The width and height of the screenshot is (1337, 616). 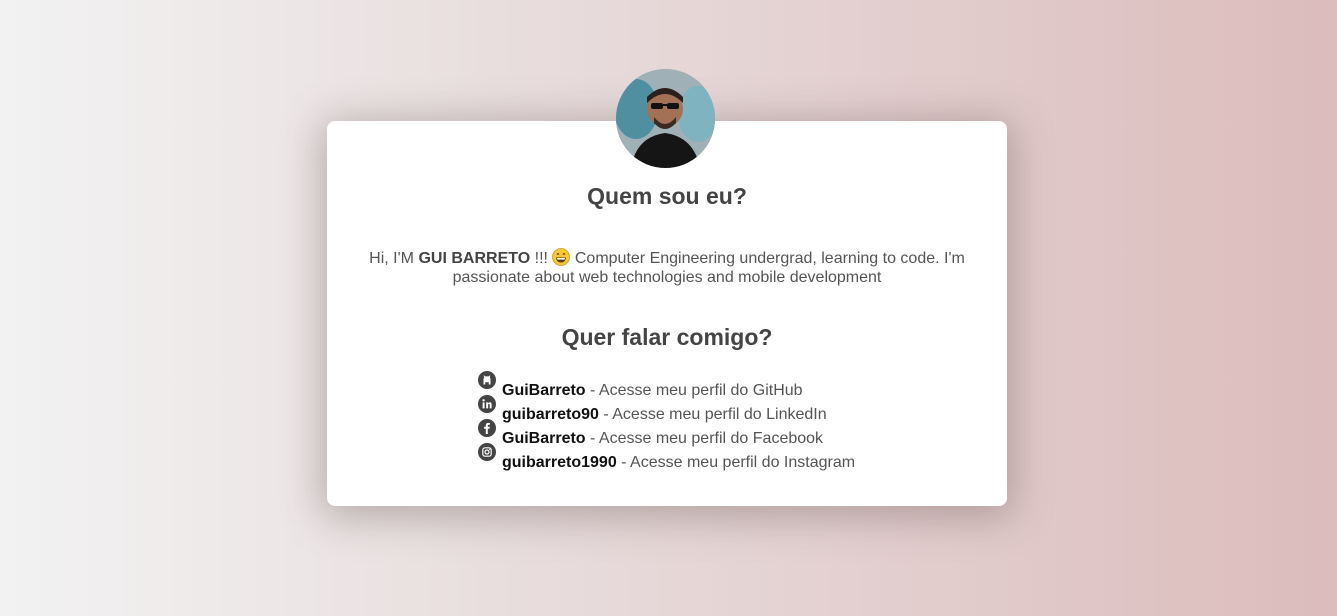 I want to click on name-text: GUI BARRETO, so click(x=474, y=258).